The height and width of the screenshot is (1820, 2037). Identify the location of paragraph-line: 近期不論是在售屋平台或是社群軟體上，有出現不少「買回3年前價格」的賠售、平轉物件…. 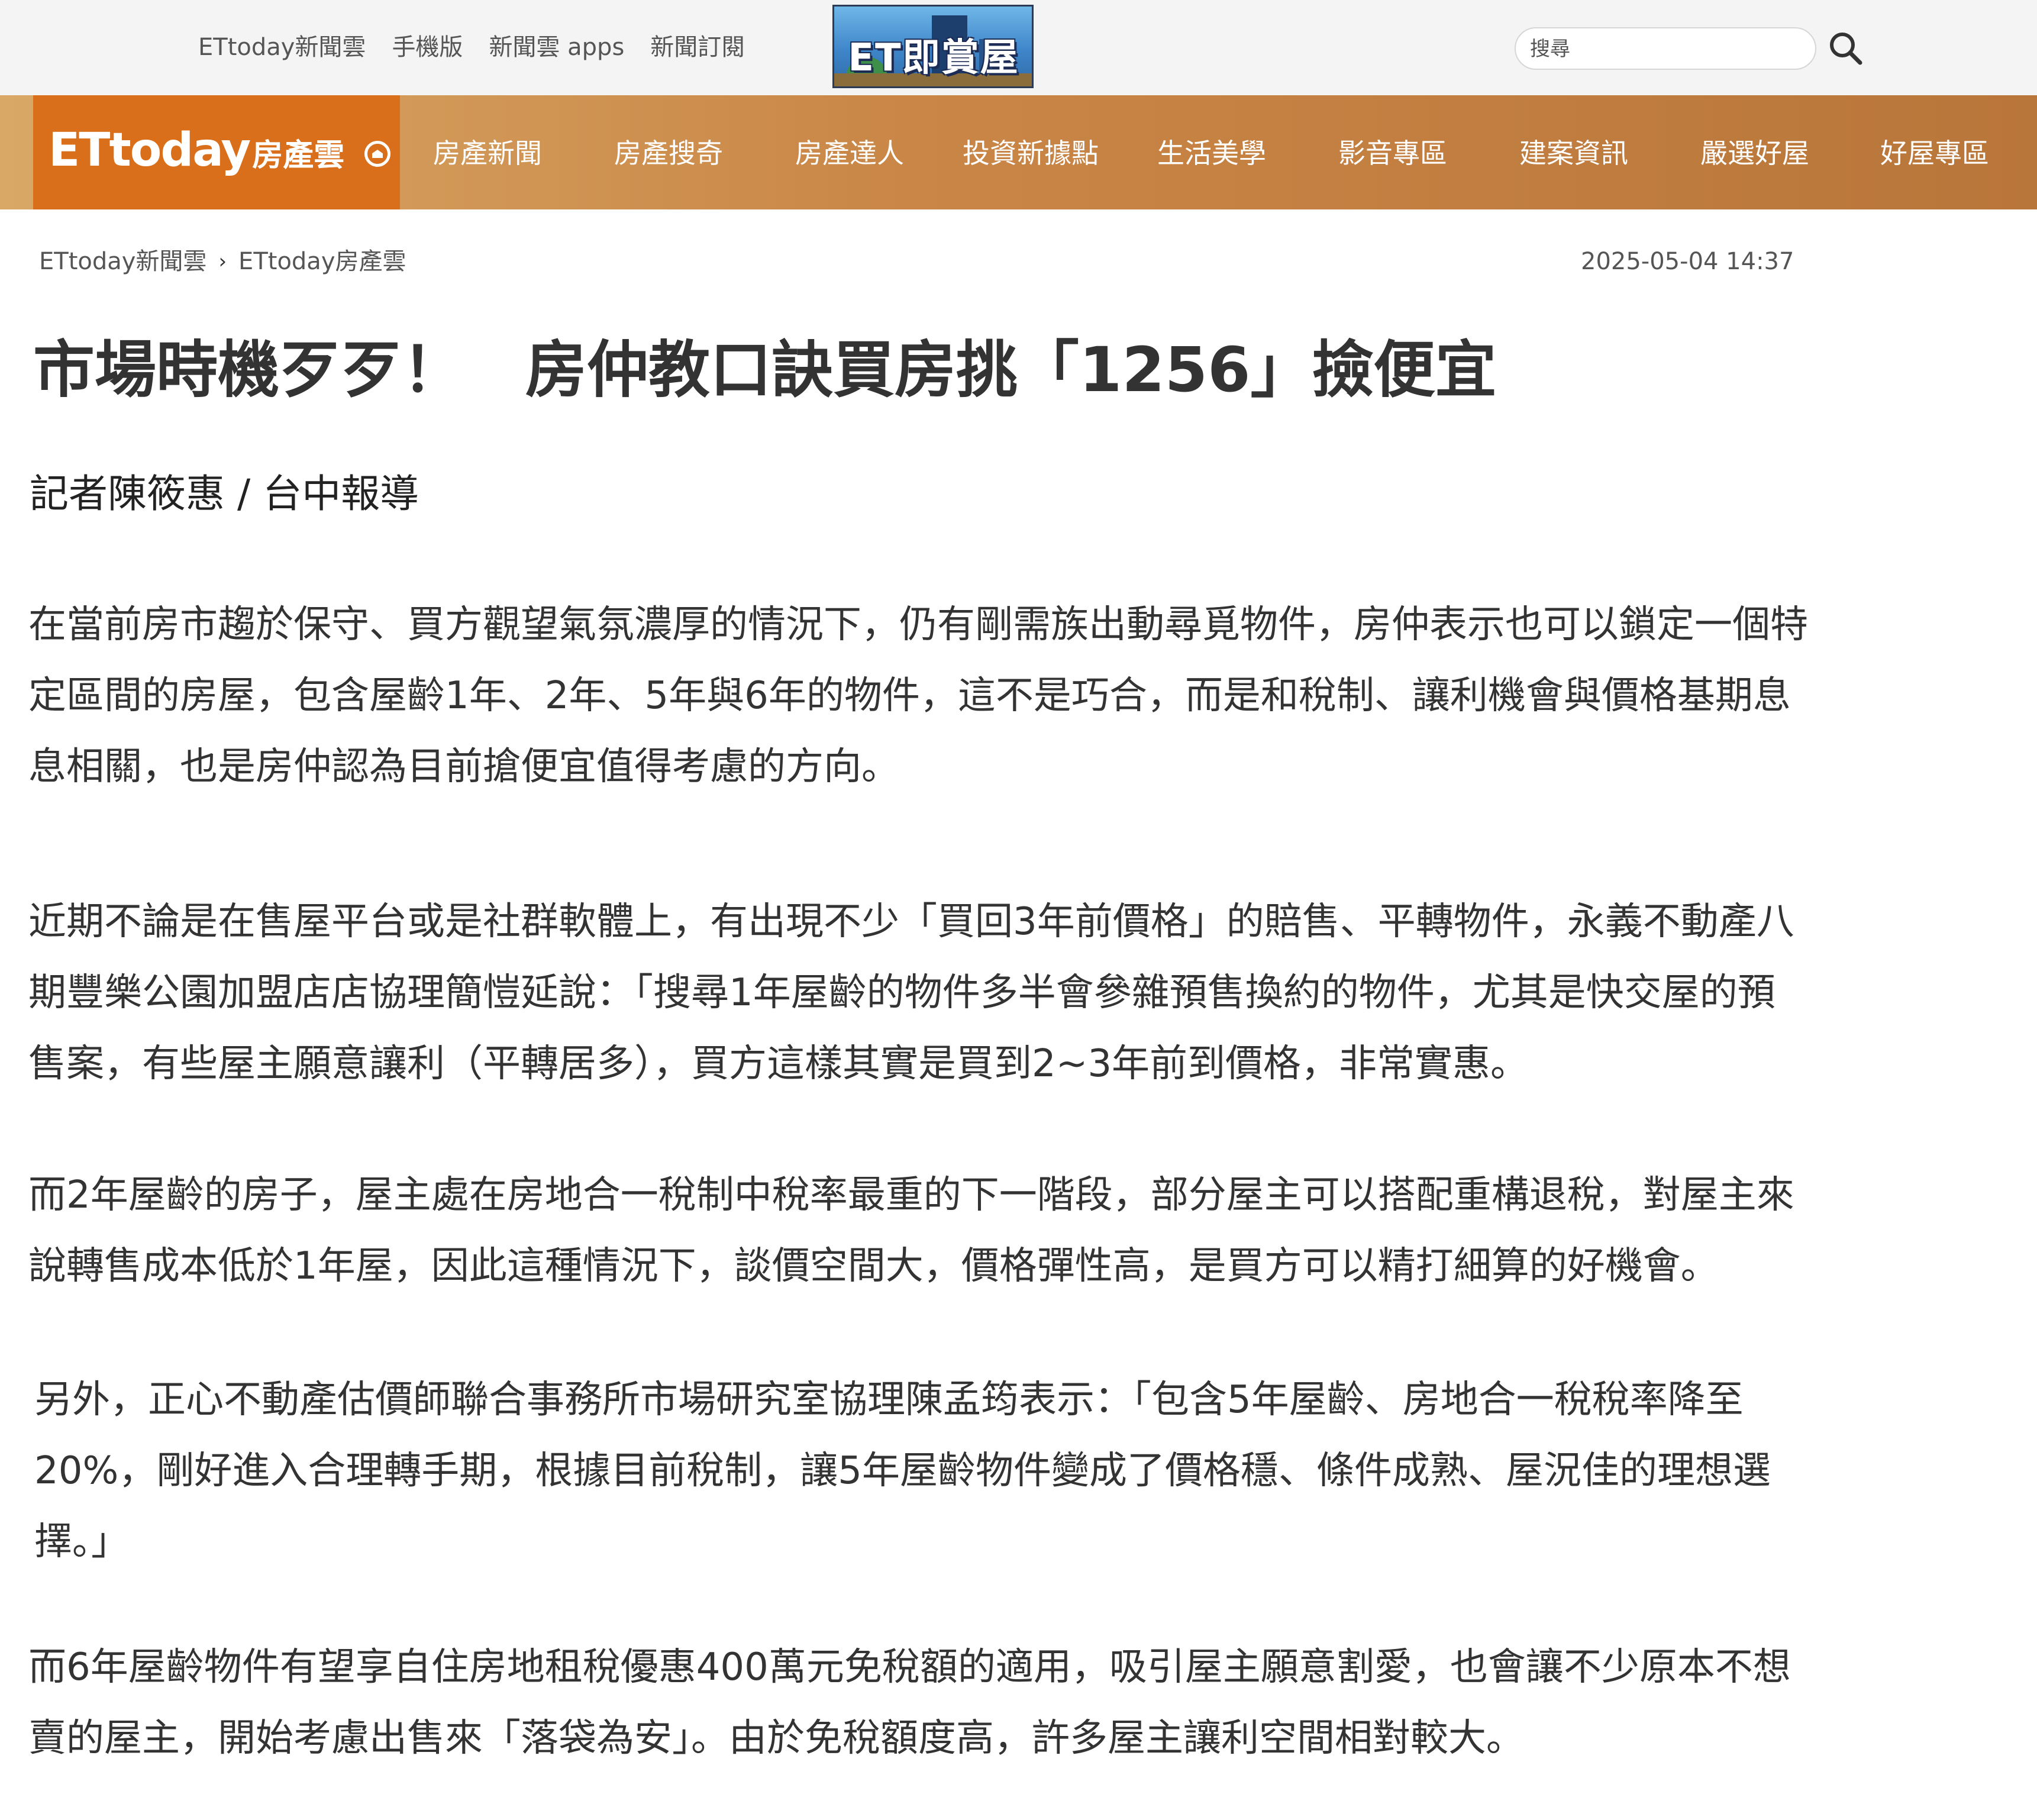
(911, 922).